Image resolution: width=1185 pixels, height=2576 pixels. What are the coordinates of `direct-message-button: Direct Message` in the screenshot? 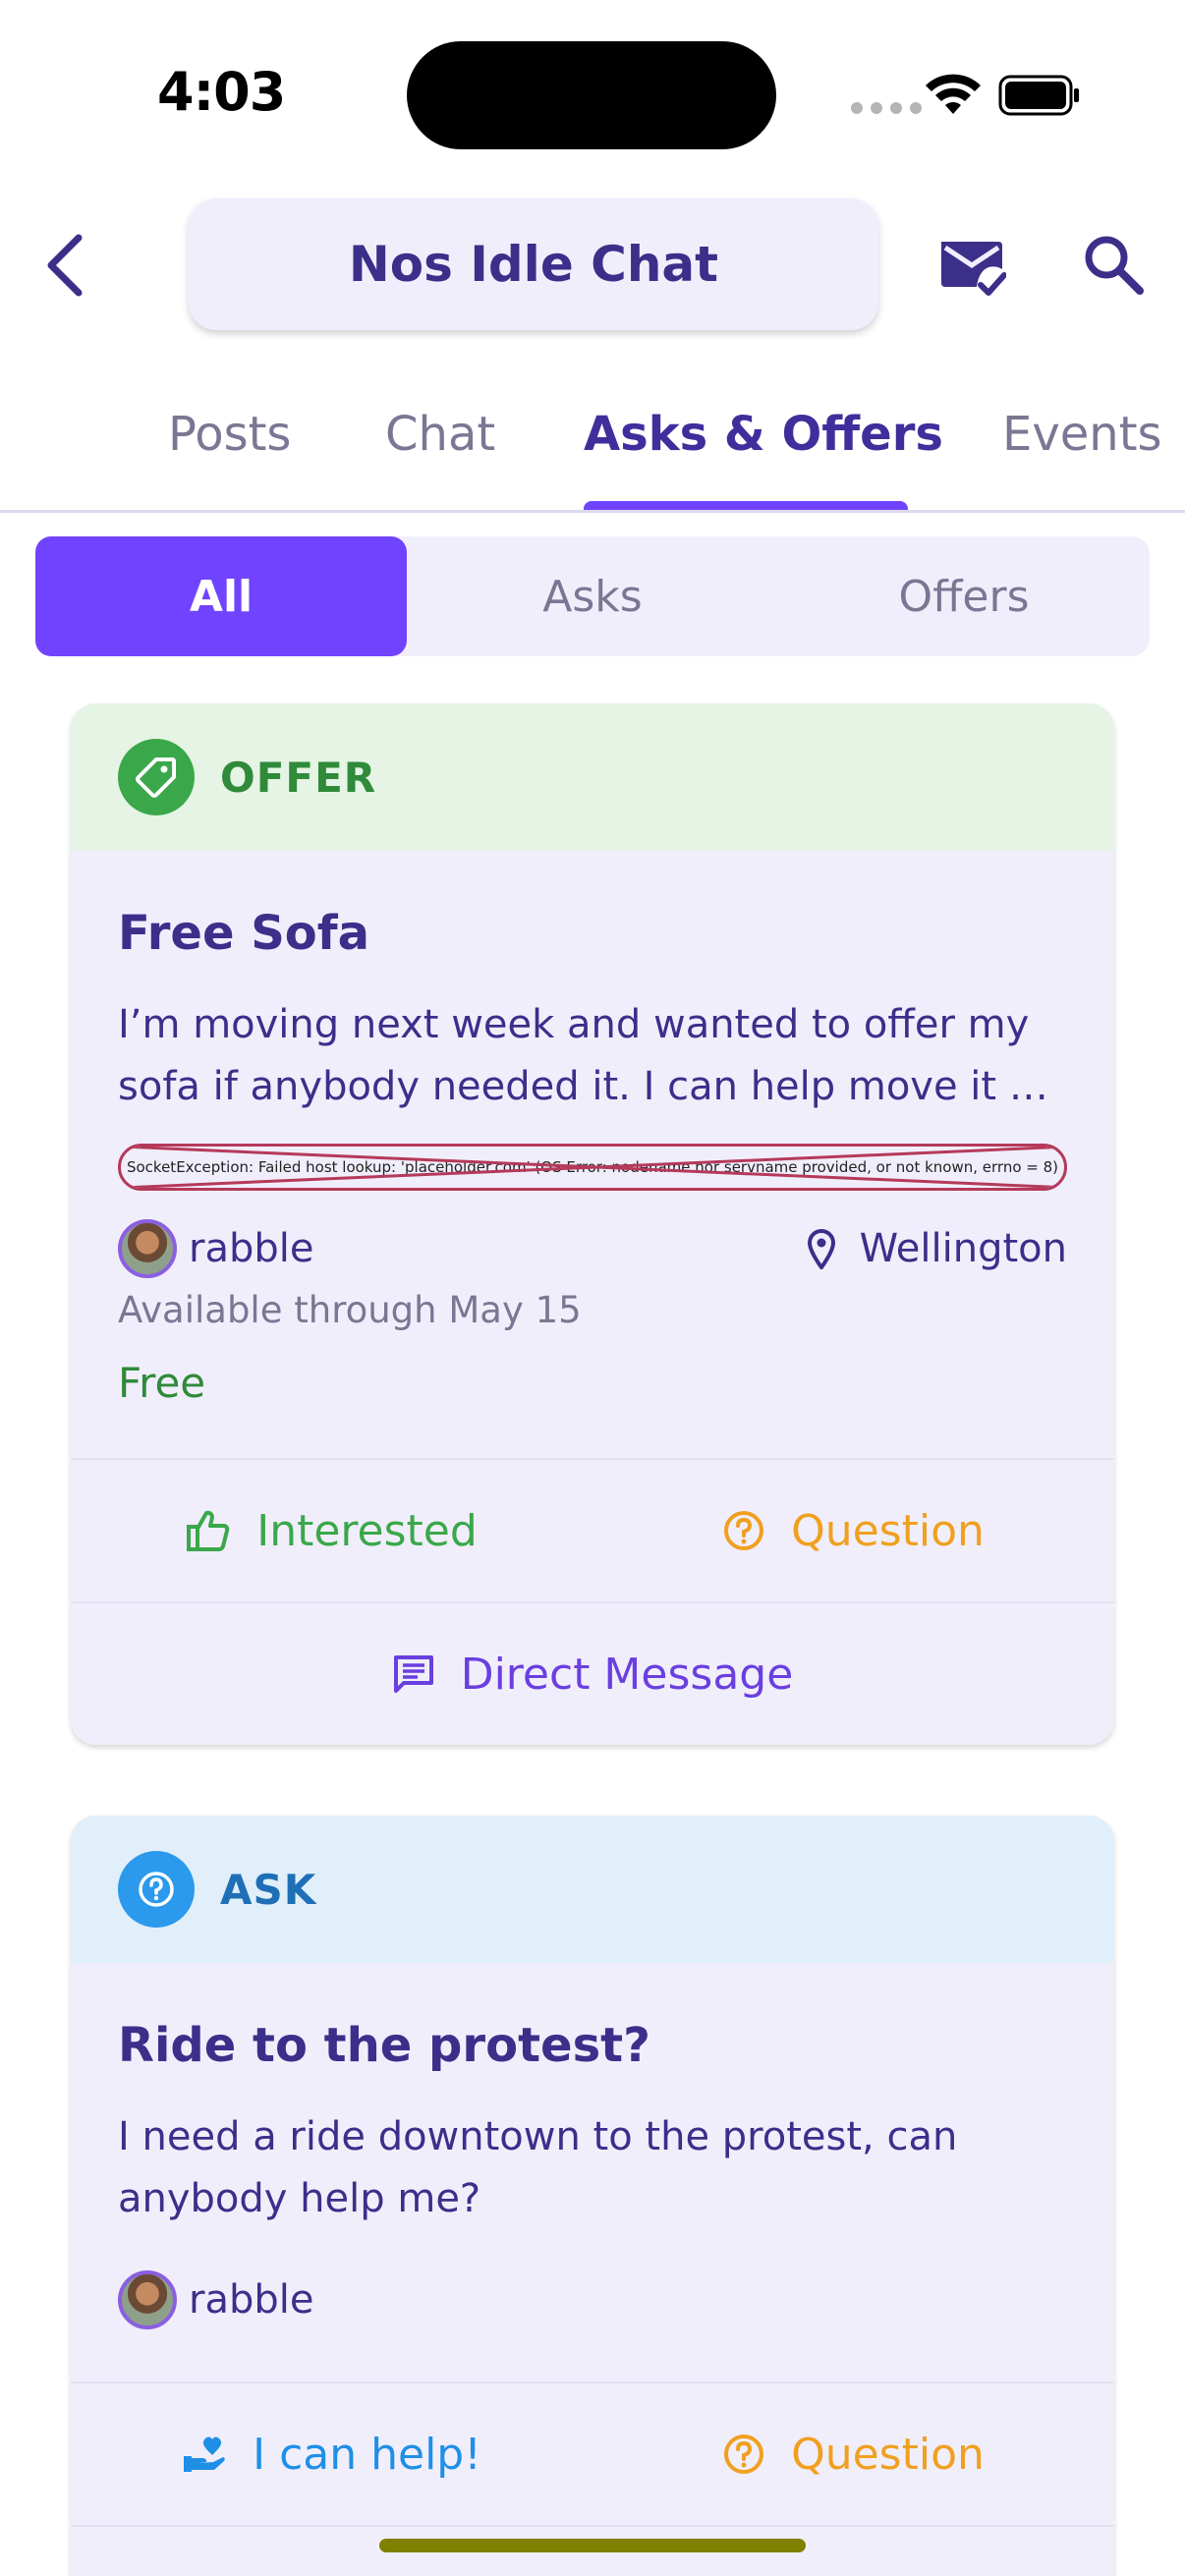 It's located at (592, 1674).